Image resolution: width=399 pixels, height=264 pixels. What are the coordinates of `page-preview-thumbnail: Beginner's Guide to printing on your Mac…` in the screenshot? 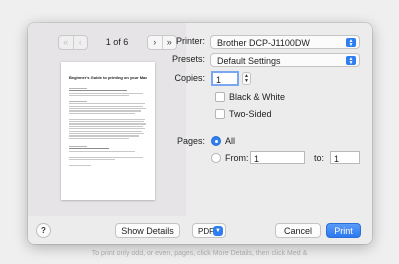 It's located at (108, 131).